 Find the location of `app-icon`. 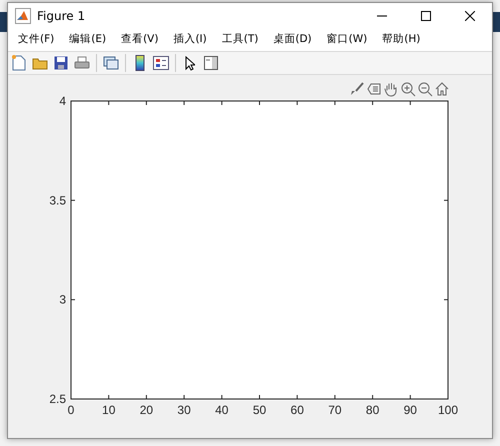

app-icon is located at coordinates (23, 16).